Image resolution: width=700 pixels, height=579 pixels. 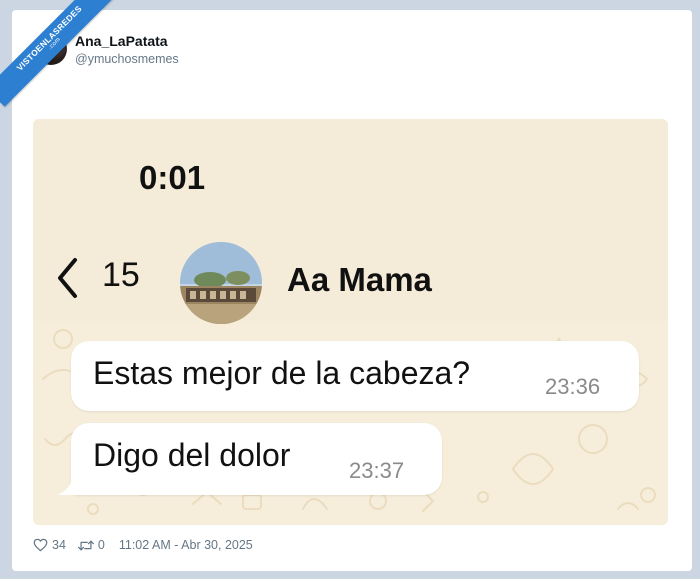 I want to click on author-handle: @ymuchosmemes, so click(x=127, y=59).